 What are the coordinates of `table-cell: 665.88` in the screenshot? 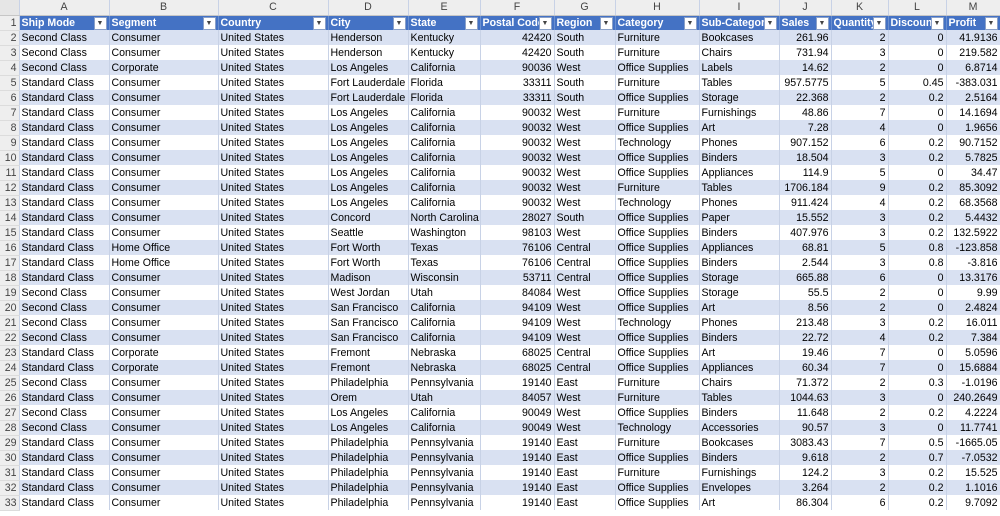 It's located at (805, 277).